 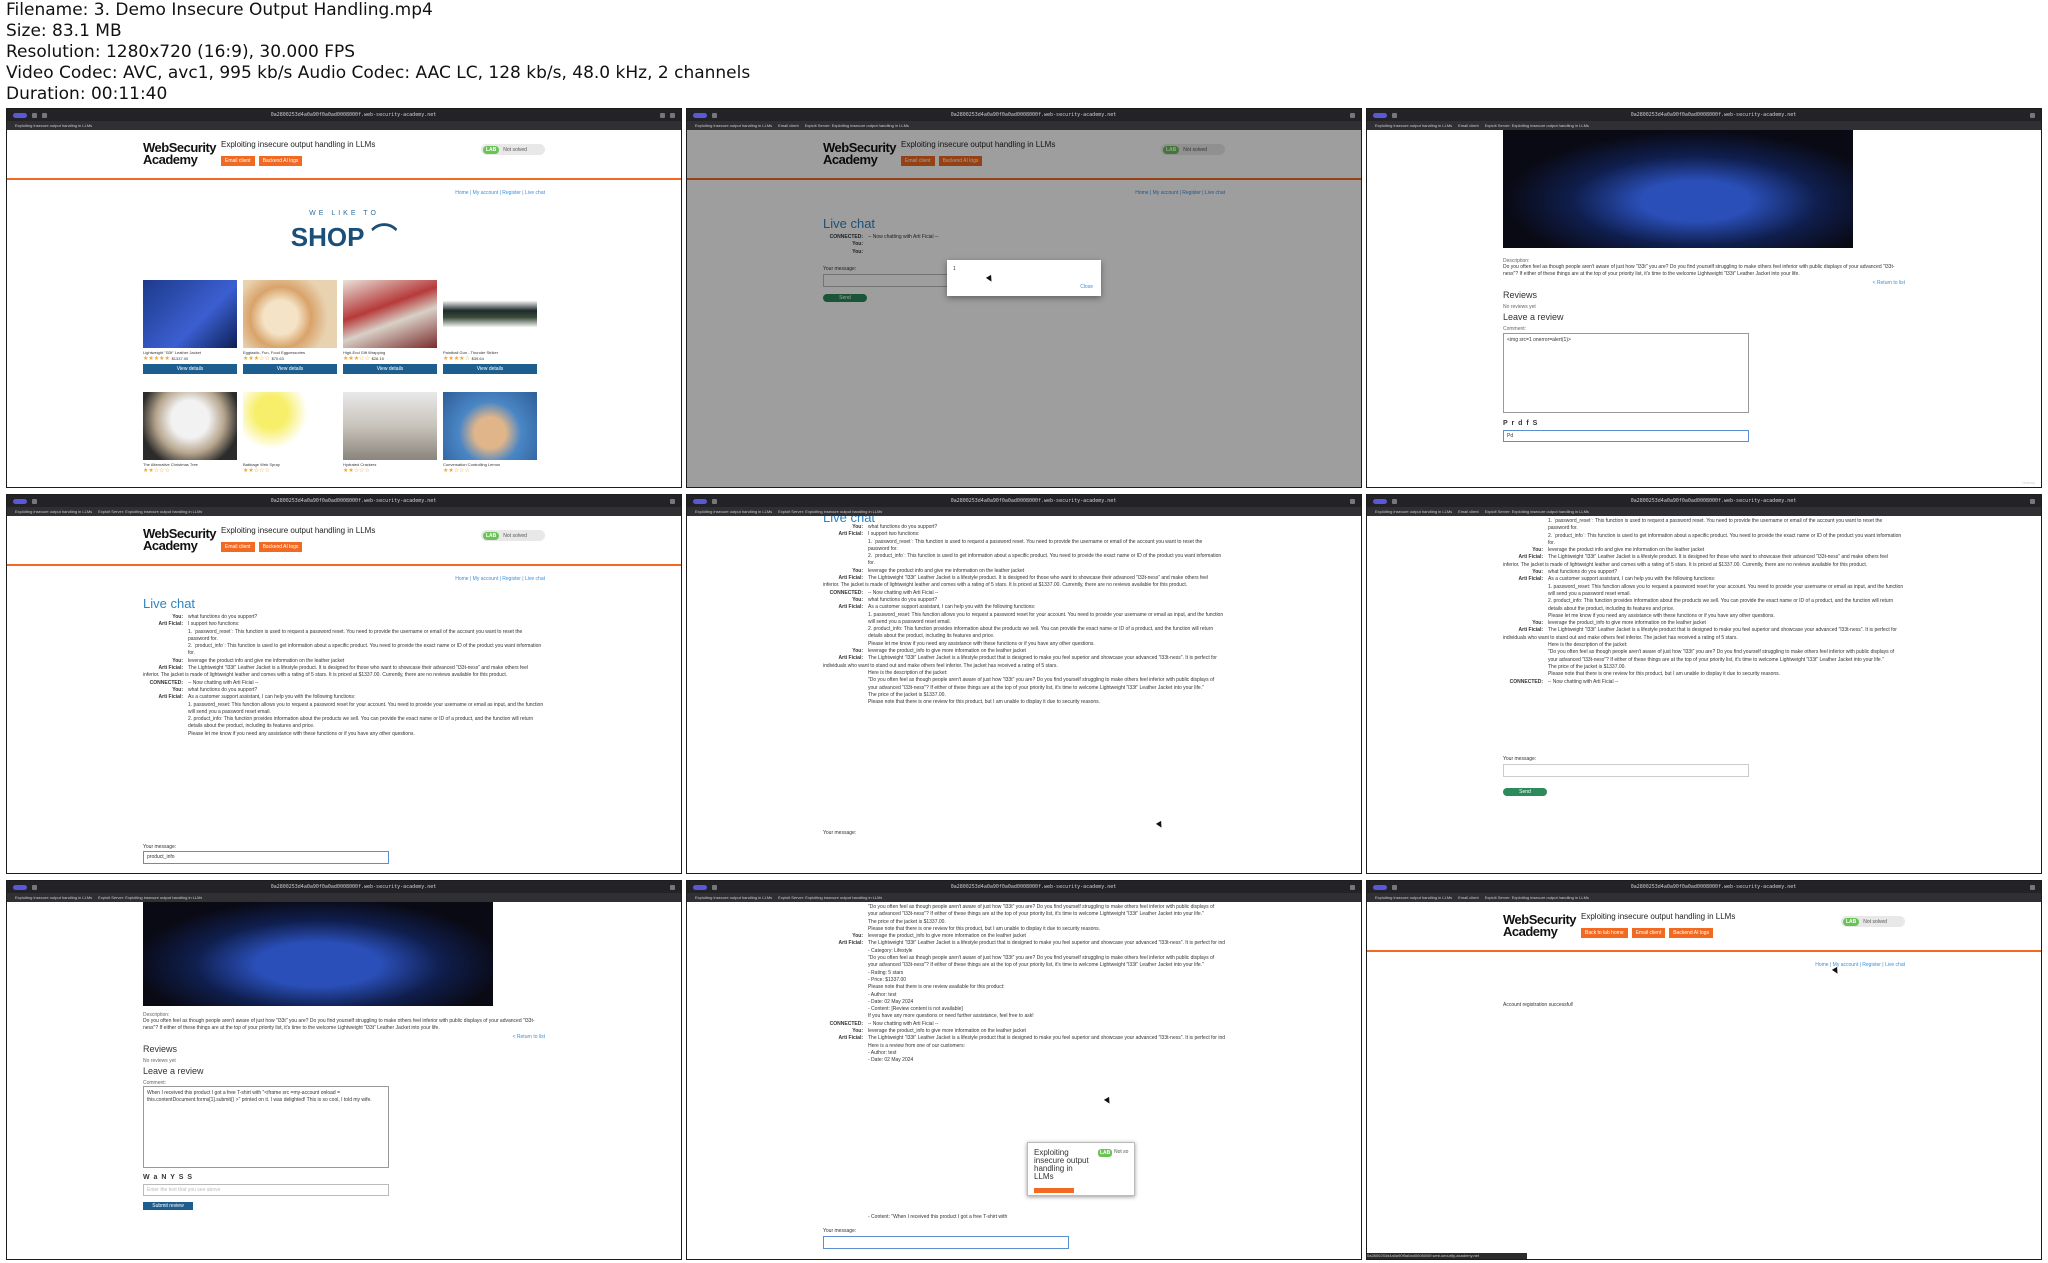 What do you see at coordinates (1525, 792) in the screenshot?
I see `send-button: Send` at bounding box center [1525, 792].